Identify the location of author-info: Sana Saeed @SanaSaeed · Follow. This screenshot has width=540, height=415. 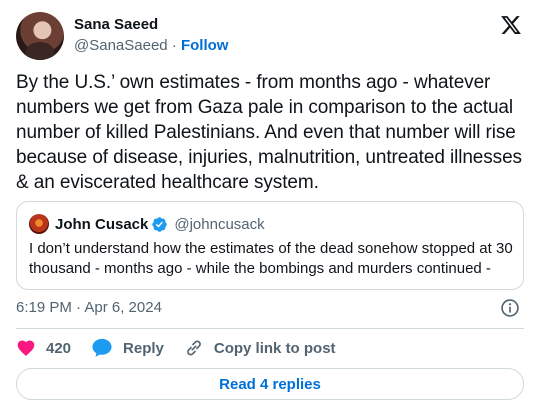
(151, 35).